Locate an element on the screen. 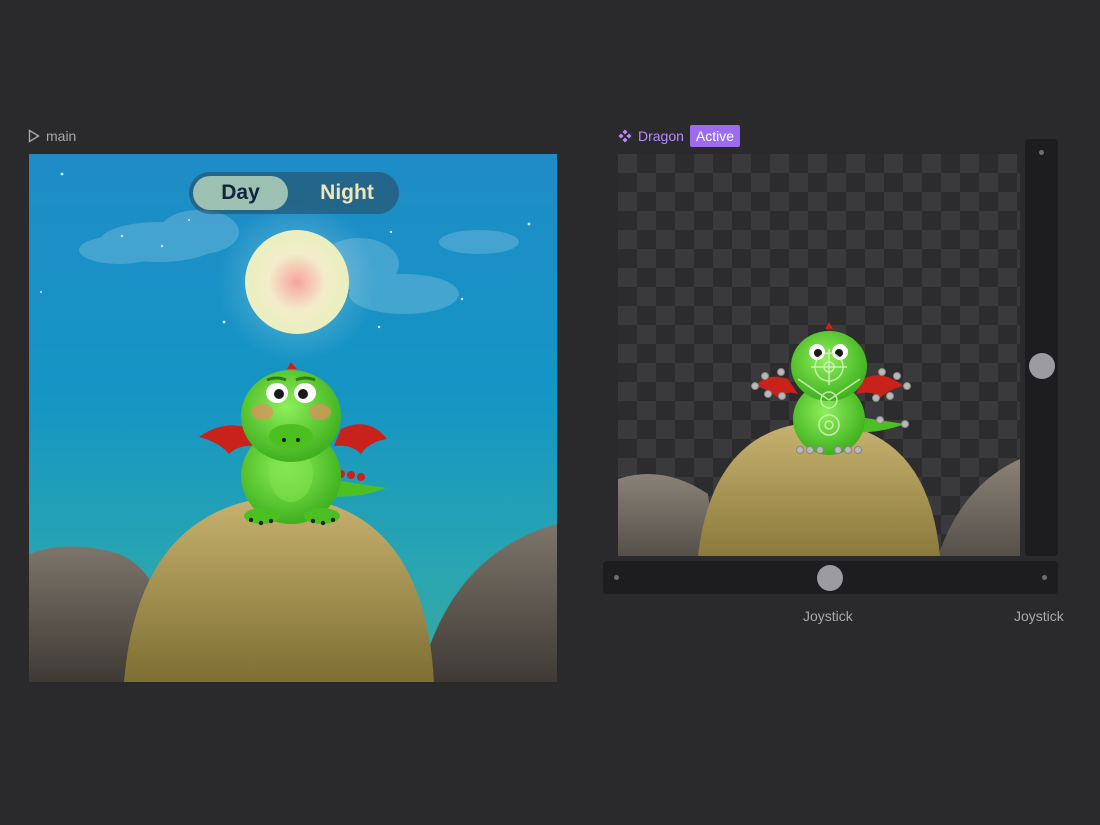 The width and height of the screenshot is (1100, 825). play-triangle-icon is located at coordinates (34, 136).